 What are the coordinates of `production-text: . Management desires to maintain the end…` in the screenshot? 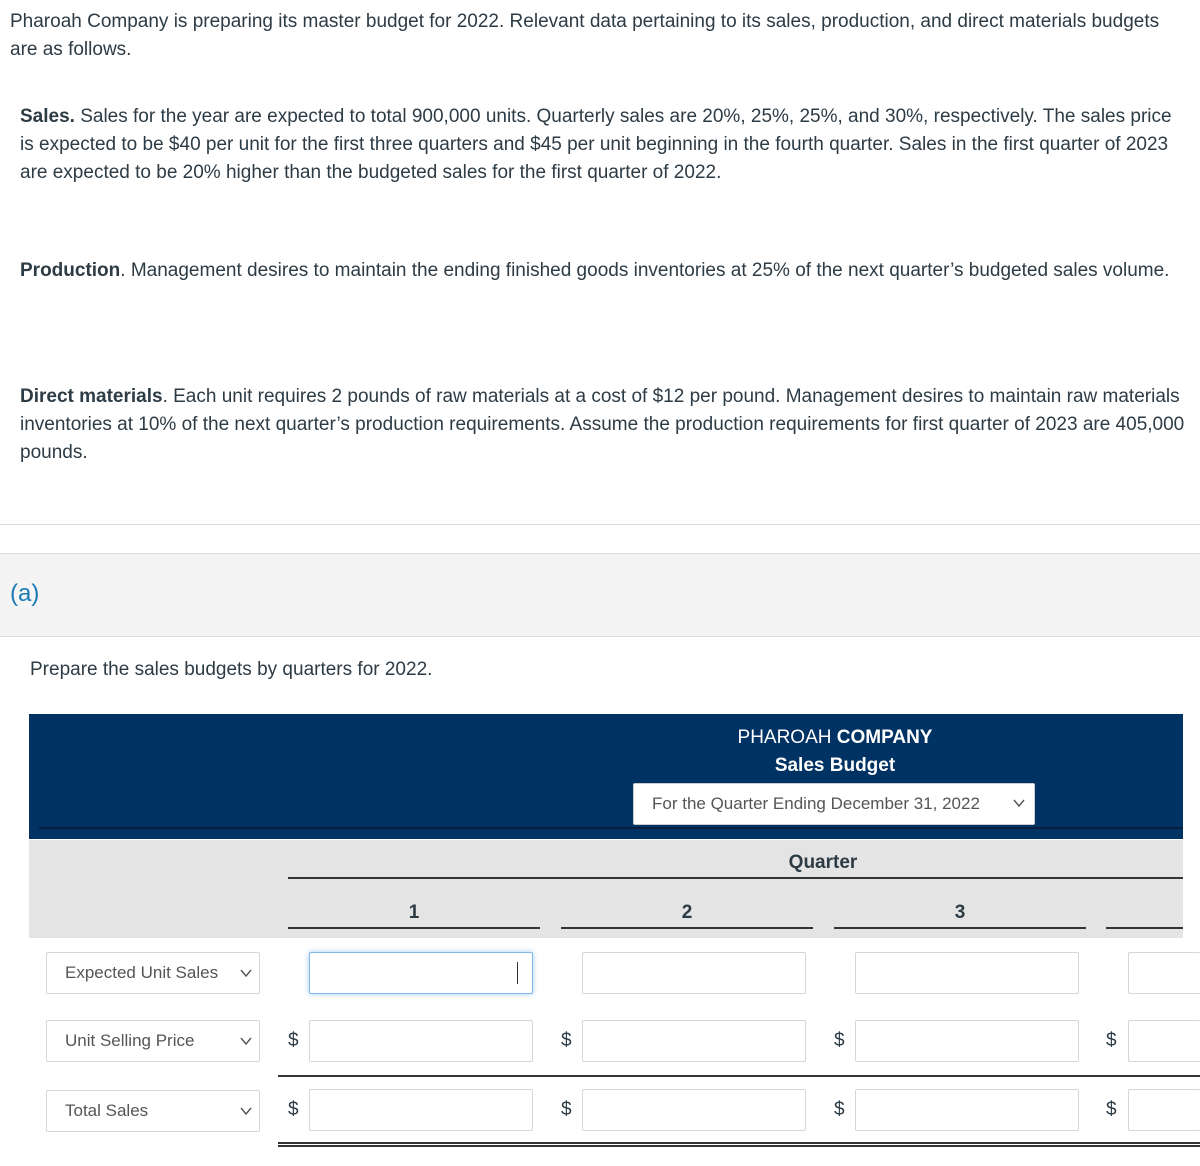 It's located at (645, 270).